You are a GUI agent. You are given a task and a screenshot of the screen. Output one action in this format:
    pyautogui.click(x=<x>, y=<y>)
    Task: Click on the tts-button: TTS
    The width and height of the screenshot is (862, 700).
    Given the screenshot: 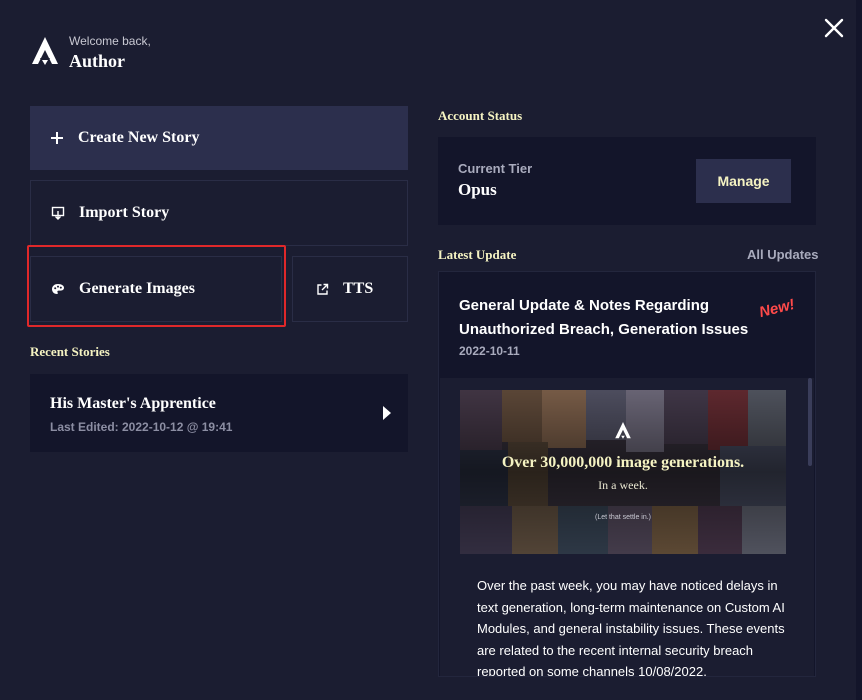 What is the action you would take?
    pyautogui.click(x=350, y=289)
    